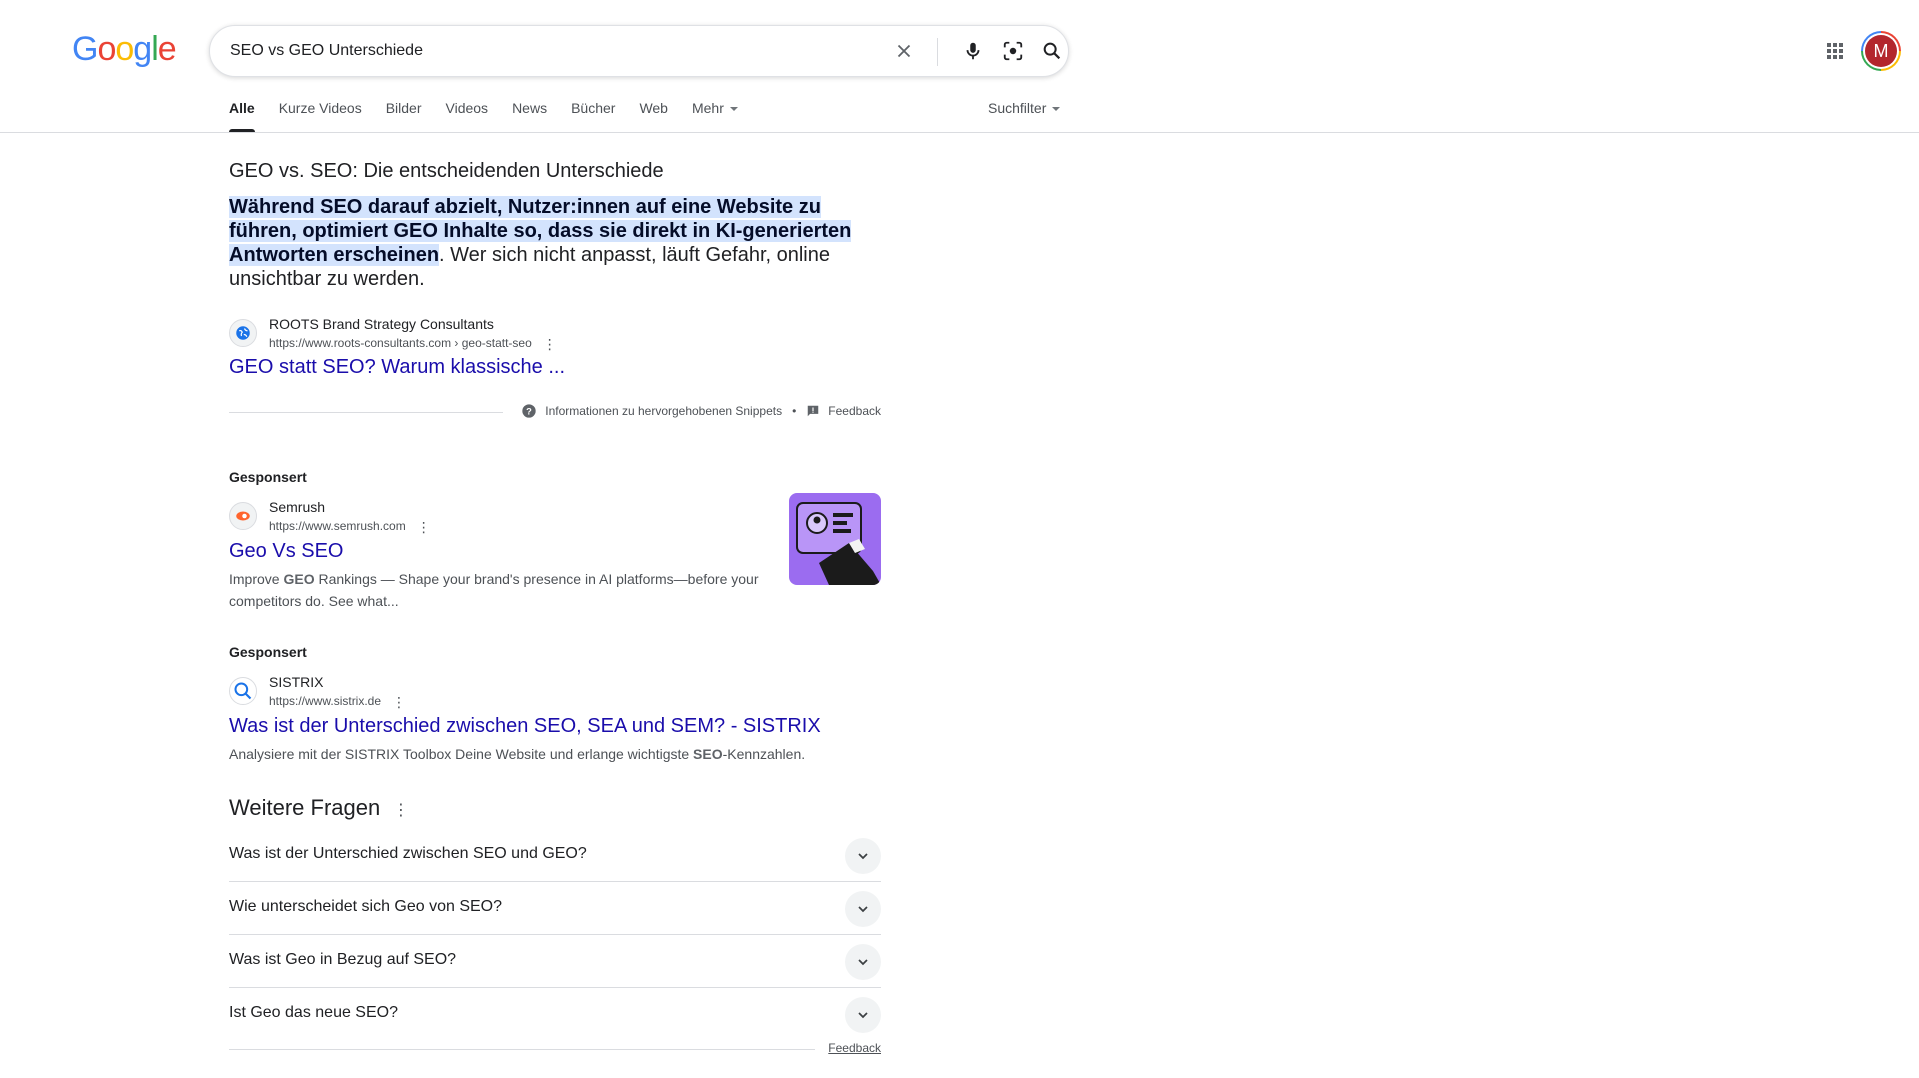 This screenshot has width=1919, height=1078. Describe the element at coordinates (286, 551) in the screenshot. I see `ad-link-semrush: Geo Vs SEO` at that location.